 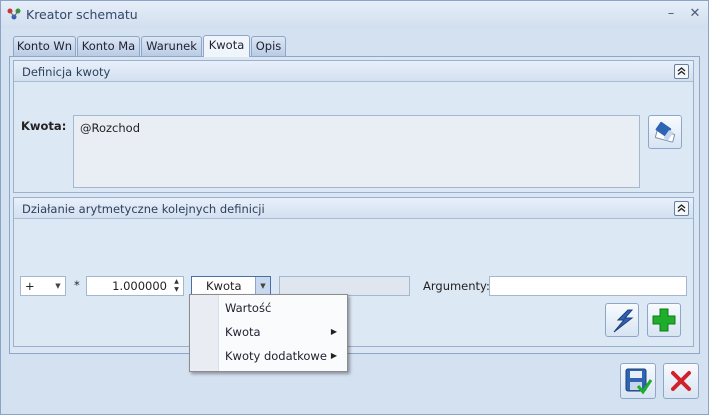 I want to click on window-title: Kreator schematu, so click(x=82, y=14).